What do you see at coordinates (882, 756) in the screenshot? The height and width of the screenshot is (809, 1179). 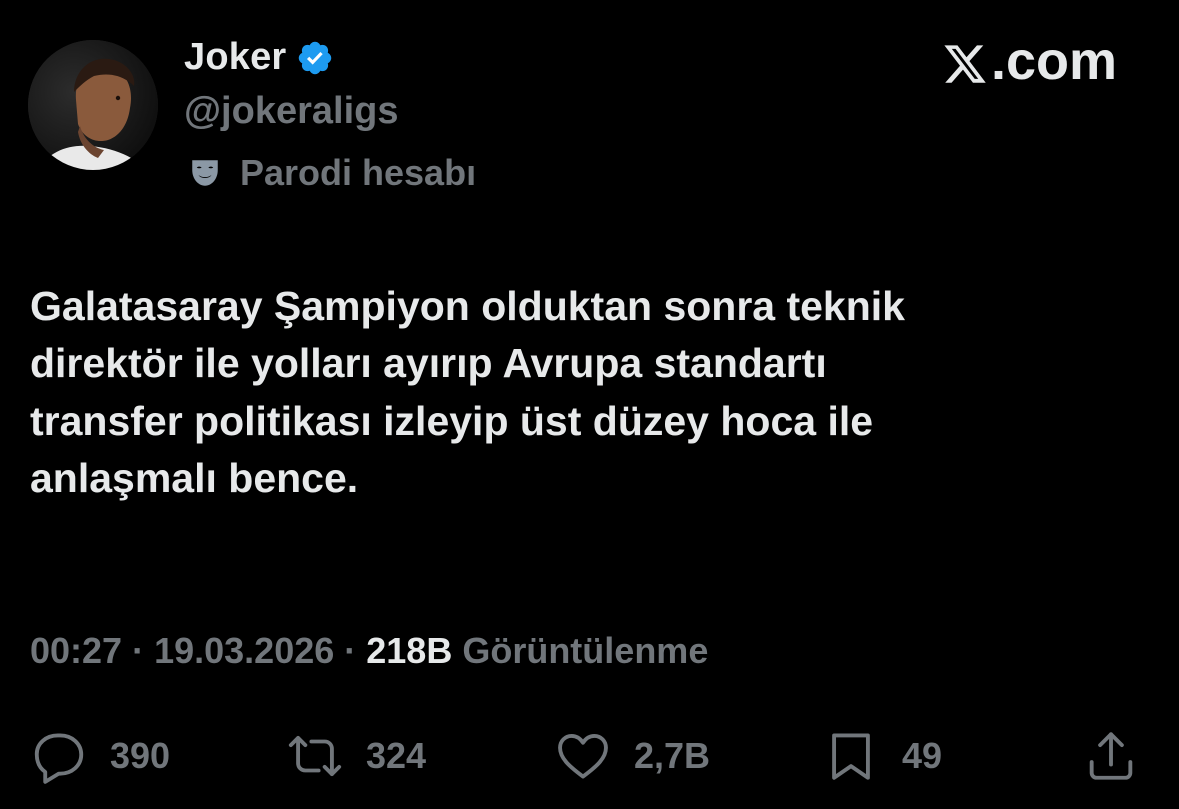 I see `bookmark-button: 49` at bounding box center [882, 756].